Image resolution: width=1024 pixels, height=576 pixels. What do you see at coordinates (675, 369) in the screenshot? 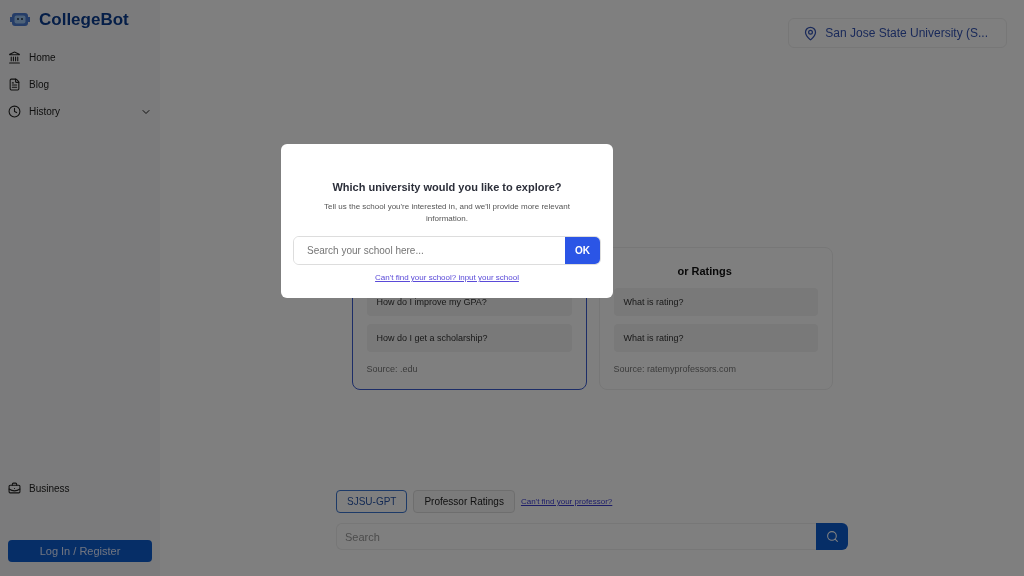
I see `source-text: Source: ratemyprofessors.com` at bounding box center [675, 369].